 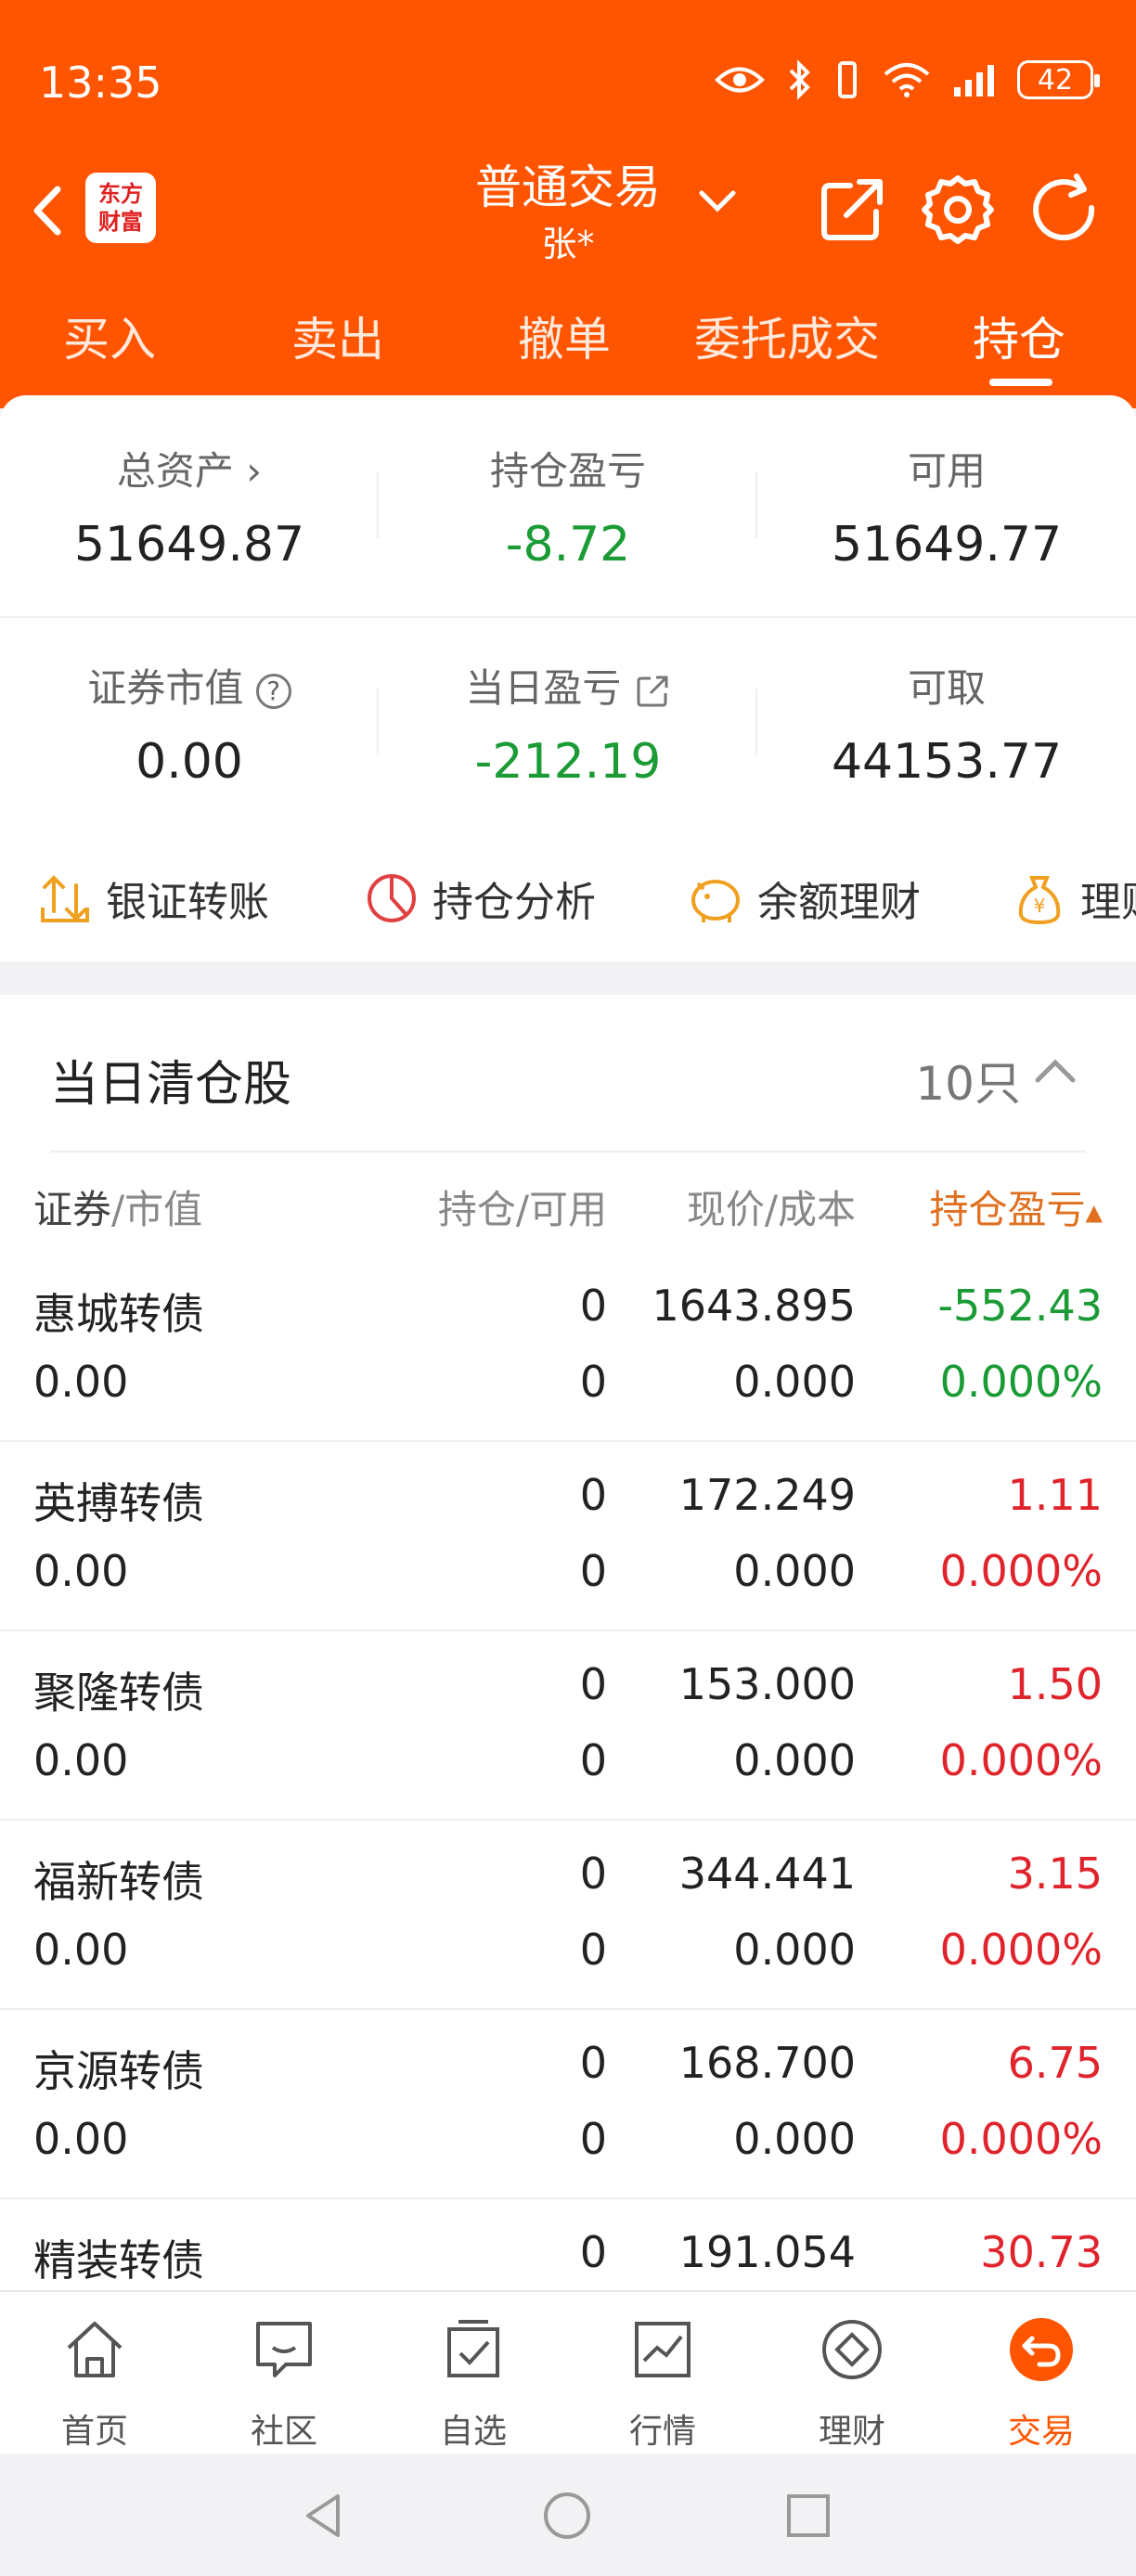 I want to click on table-row: 福新转债 0.00 0 0 344.441 0.000 3.15 0.000%, so click(x=568, y=1915).